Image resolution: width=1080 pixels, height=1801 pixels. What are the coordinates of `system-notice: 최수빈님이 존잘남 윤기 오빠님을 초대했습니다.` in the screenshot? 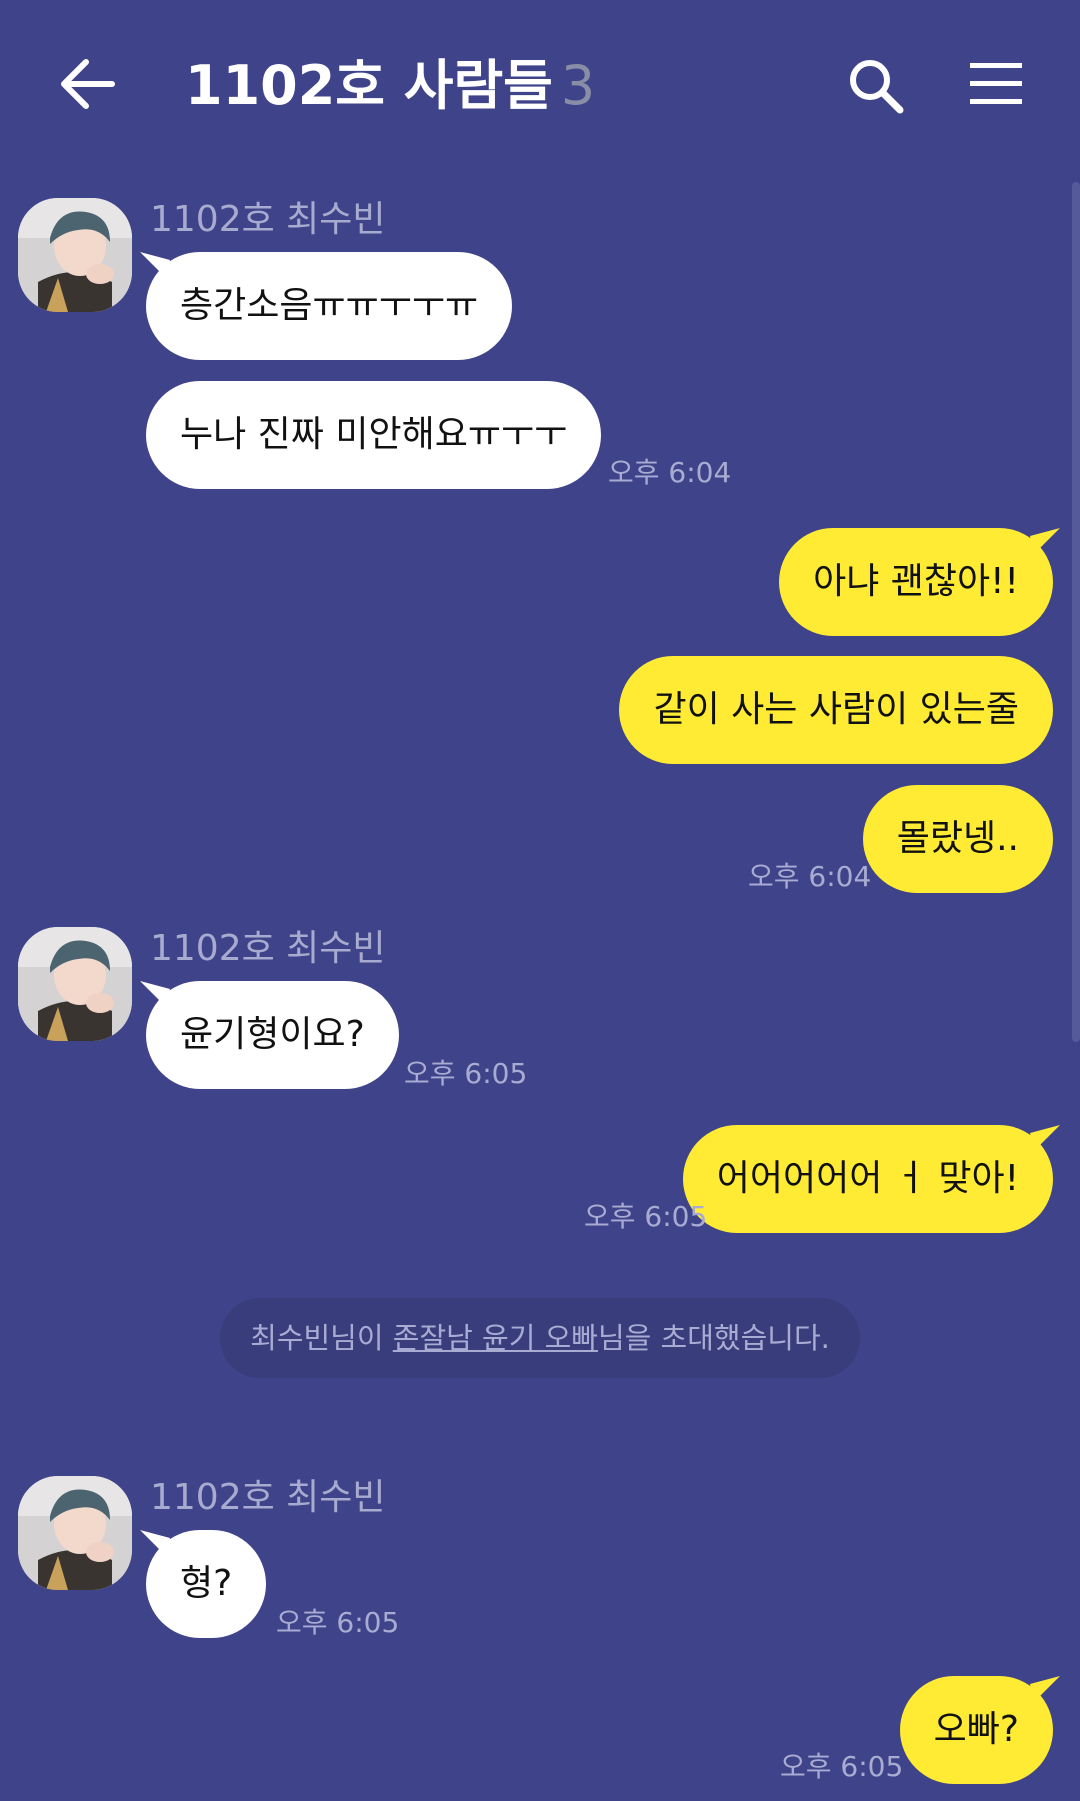 It's located at (540, 1338).